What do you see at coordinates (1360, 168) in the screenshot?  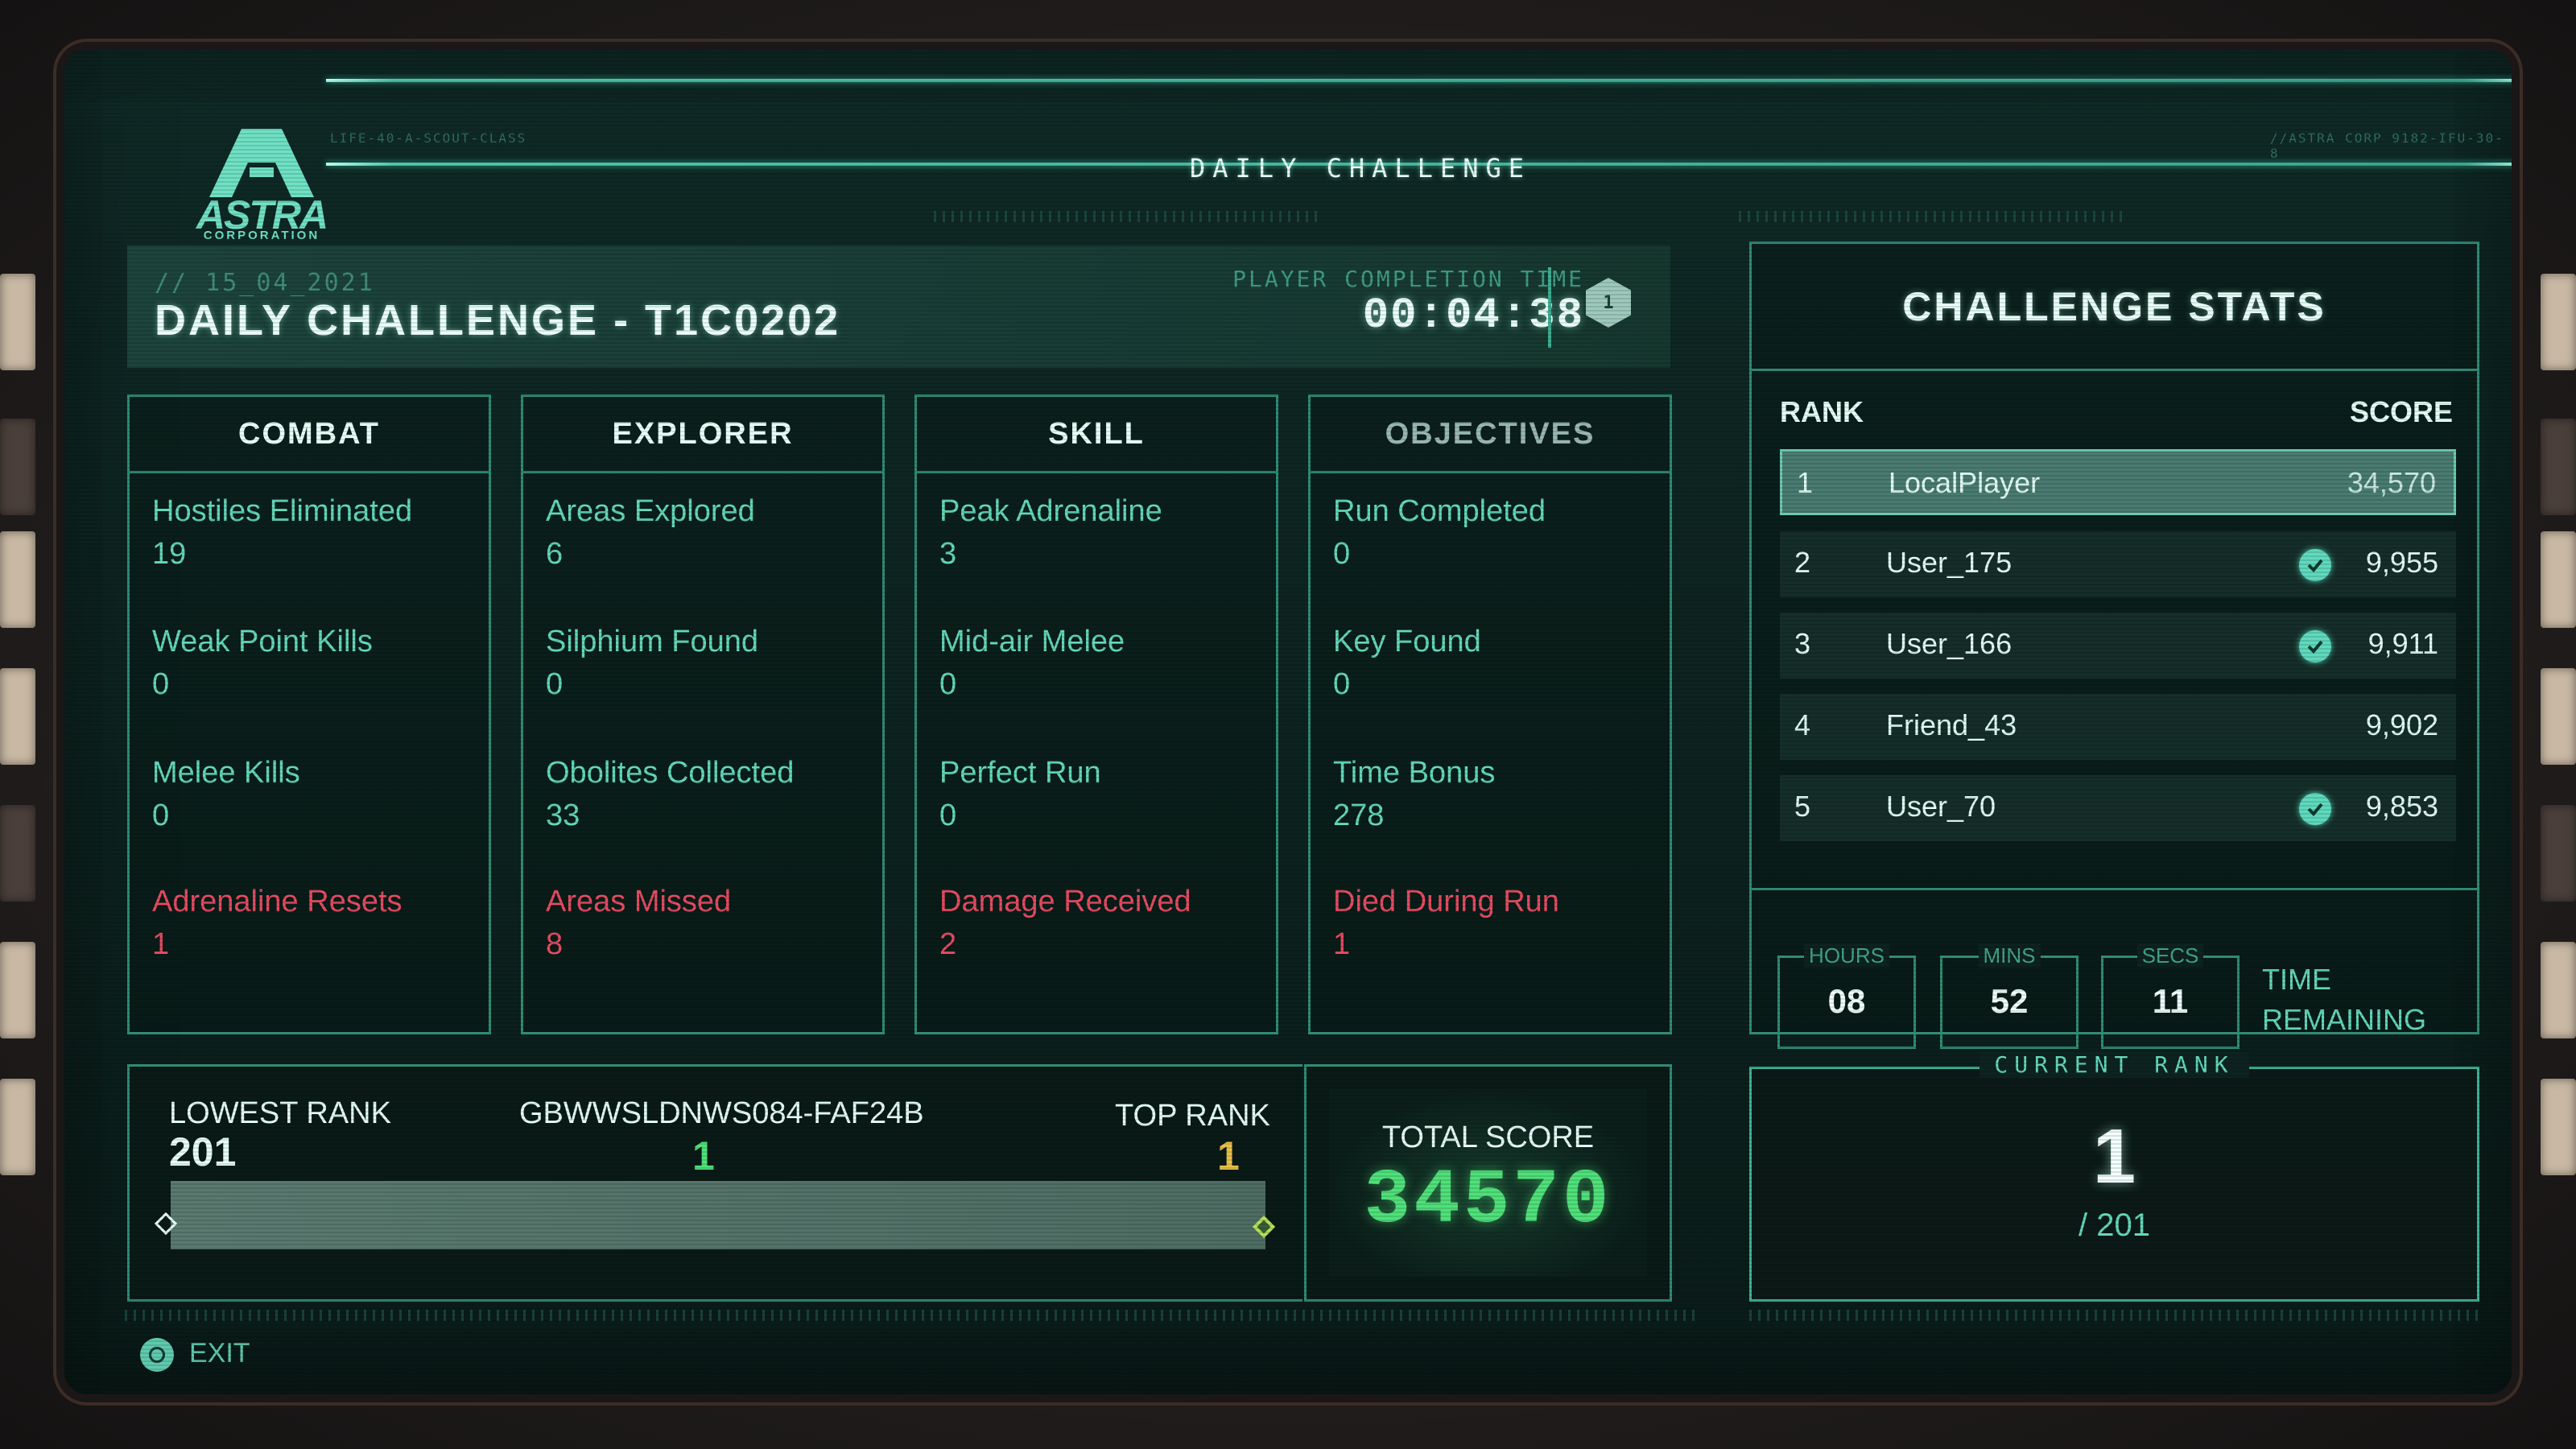 I see `header-title: DAILY CHALLENGE` at bounding box center [1360, 168].